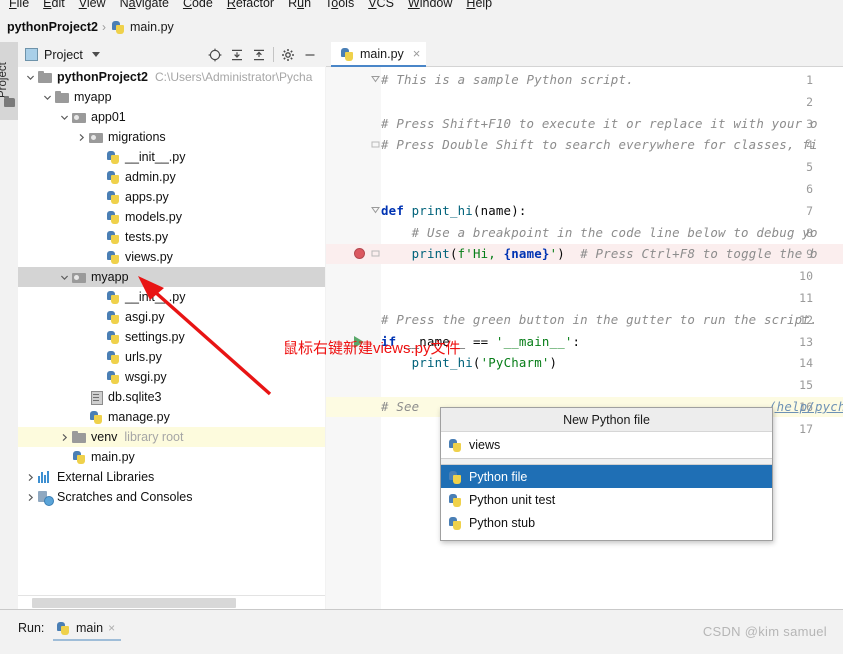 The width and height of the screenshot is (843, 654). I want to click on code-token: (name):, so click(499, 210).